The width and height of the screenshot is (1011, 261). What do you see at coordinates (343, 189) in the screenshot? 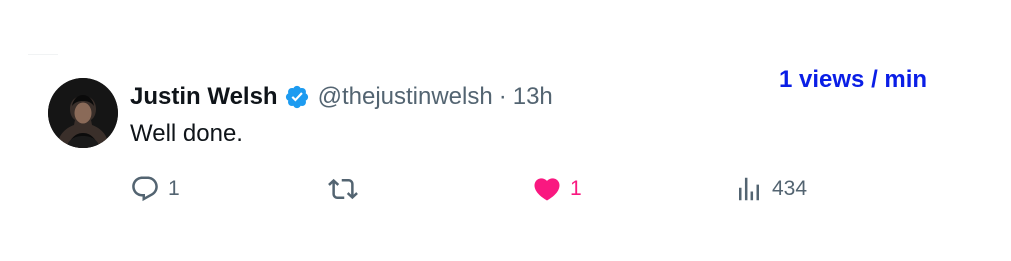
I see `retweet-icon` at bounding box center [343, 189].